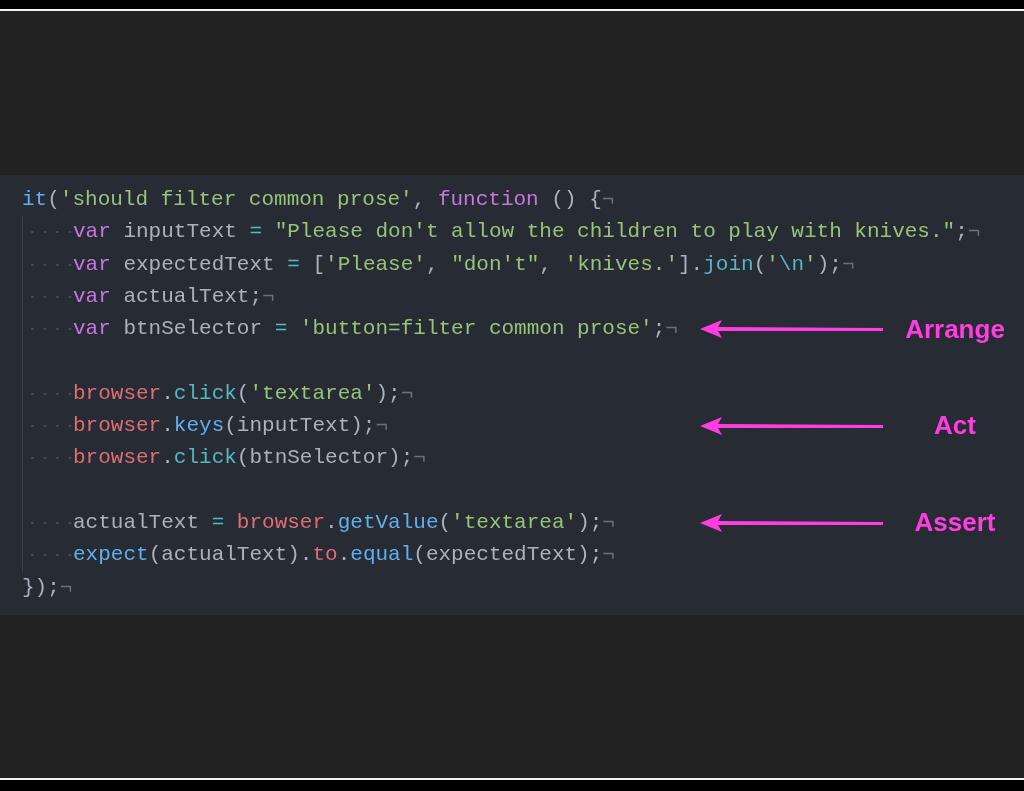 This screenshot has width=1024, height=791. What do you see at coordinates (249, 458) in the screenshot?
I see `code-line: browser.click(btnSelector);¬` at bounding box center [249, 458].